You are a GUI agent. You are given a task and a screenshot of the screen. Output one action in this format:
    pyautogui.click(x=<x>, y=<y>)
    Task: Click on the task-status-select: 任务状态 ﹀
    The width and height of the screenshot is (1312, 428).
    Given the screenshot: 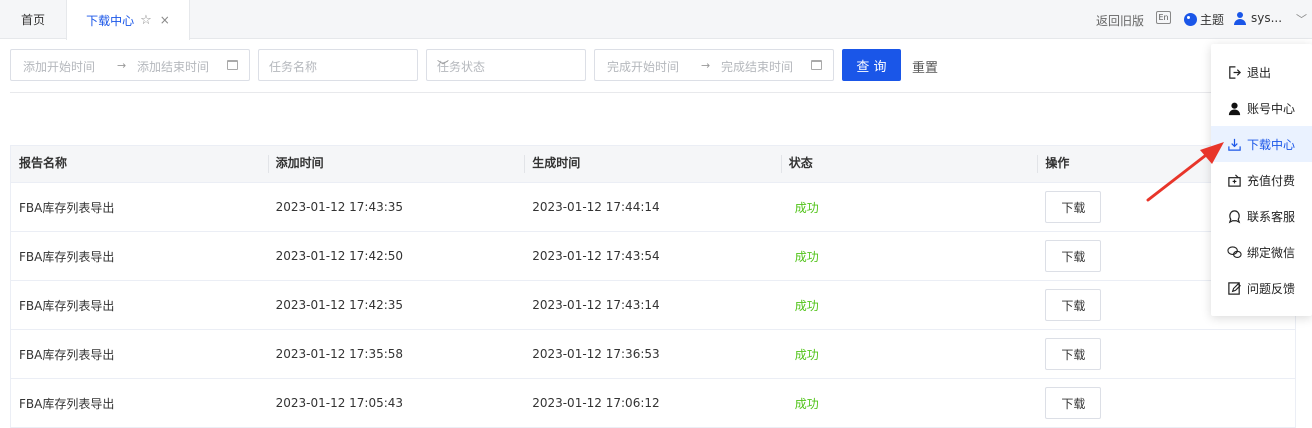 What is the action you would take?
    pyautogui.click(x=506, y=65)
    